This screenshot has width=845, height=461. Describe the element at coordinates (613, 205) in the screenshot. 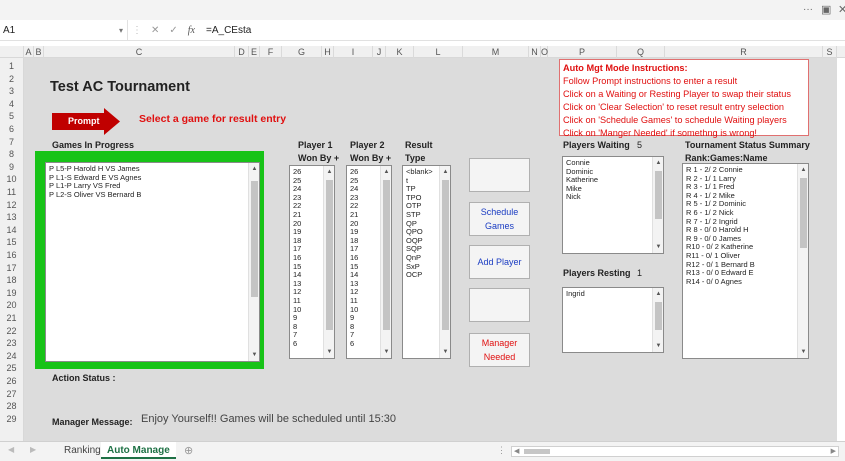

I see `players-waiting-list: ▲ ▼ Connie Dominic Katherine Mike Nick` at that location.